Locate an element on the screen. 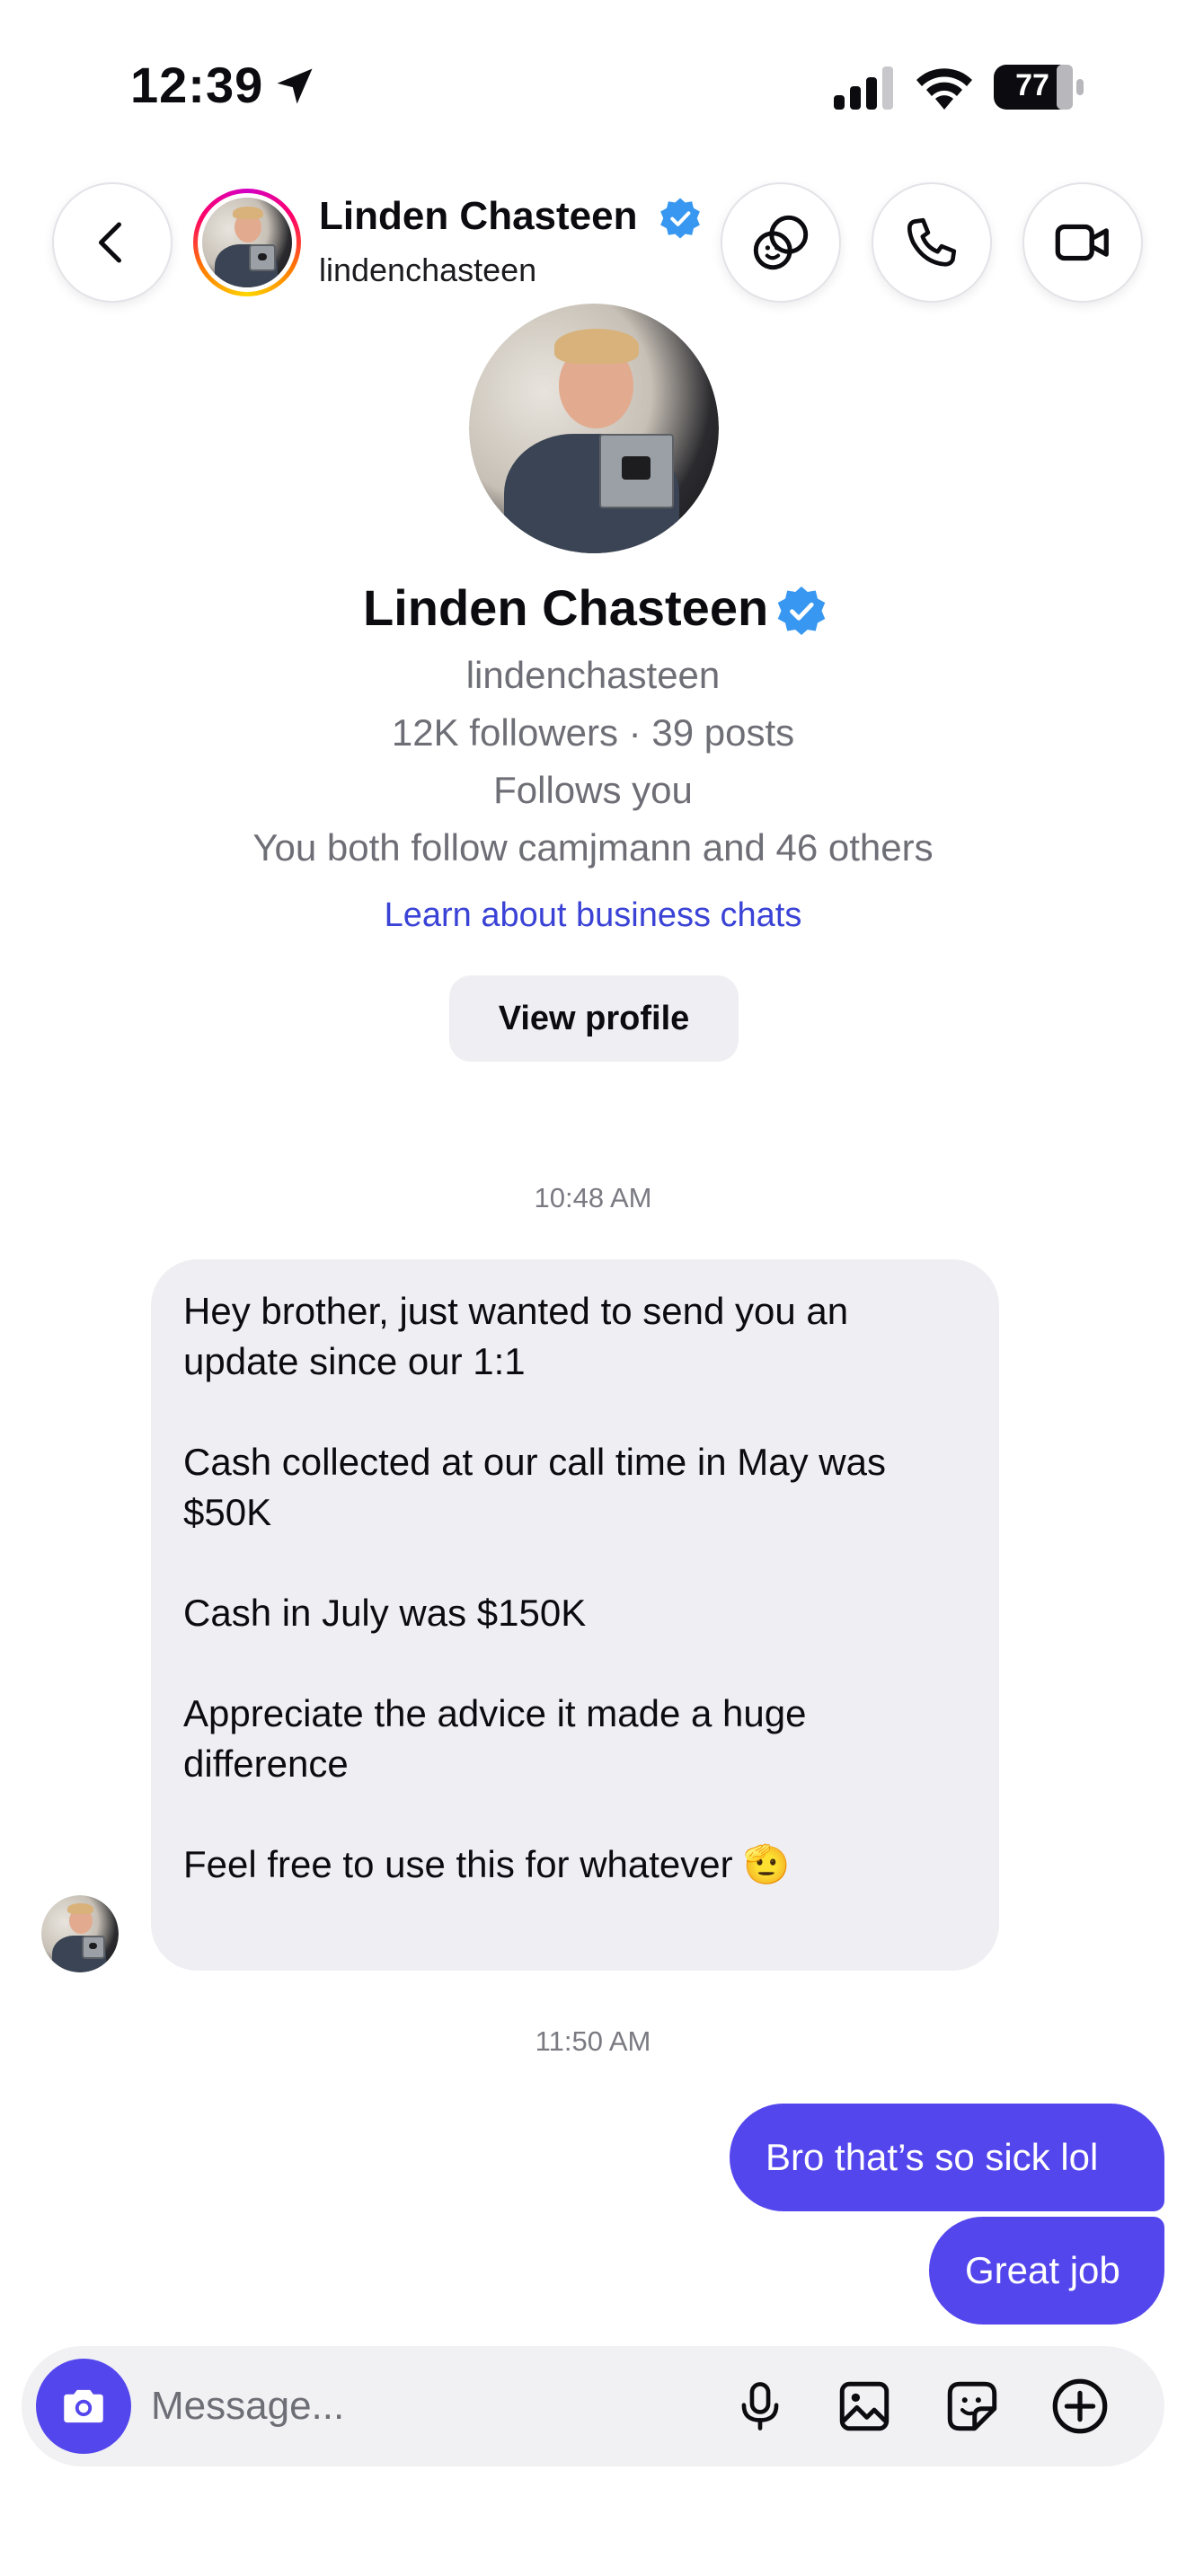 The width and height of the screenshot is (1186, 2576). effects-button is located at coordinates (781, 242).